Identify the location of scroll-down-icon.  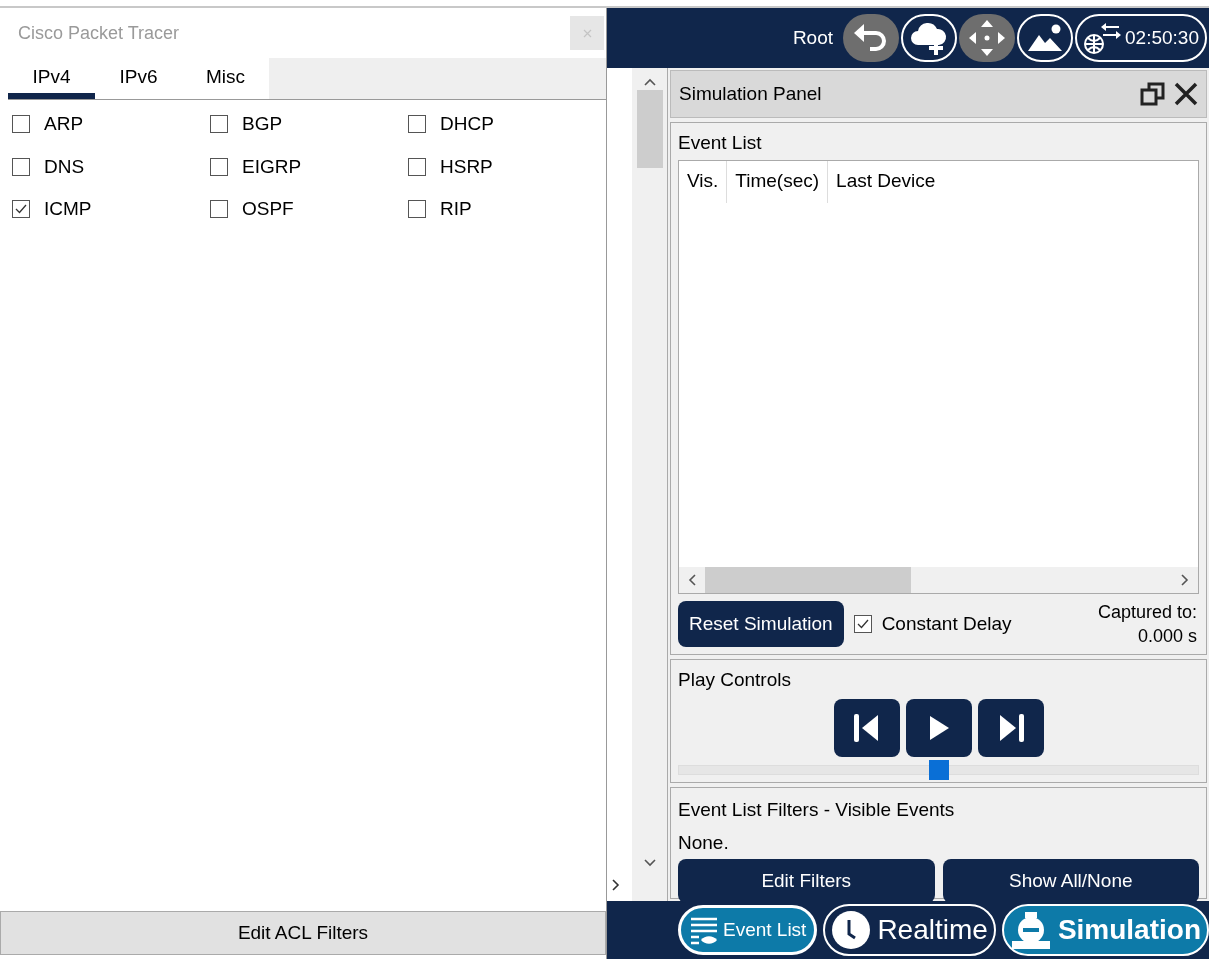
(649, 863).